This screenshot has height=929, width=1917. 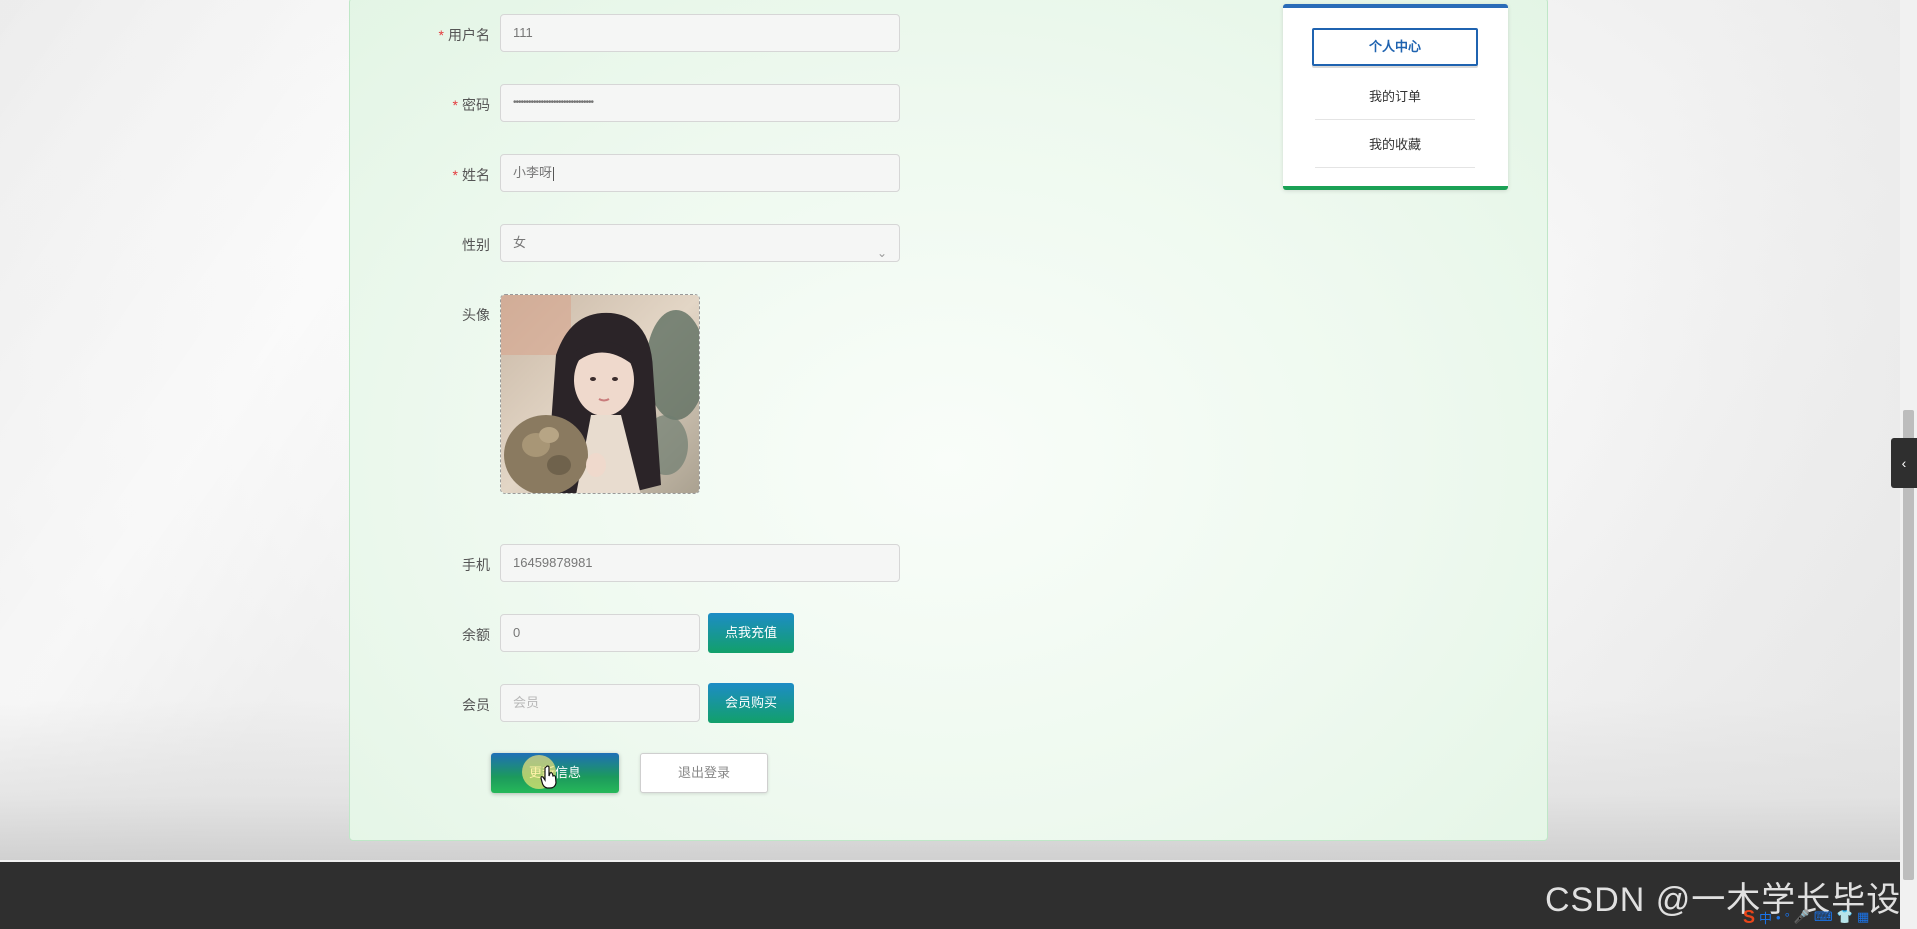 I want to click on user-side-menu: 个人中心 我的订单 我的收藏, so click(x=1395, y=97).